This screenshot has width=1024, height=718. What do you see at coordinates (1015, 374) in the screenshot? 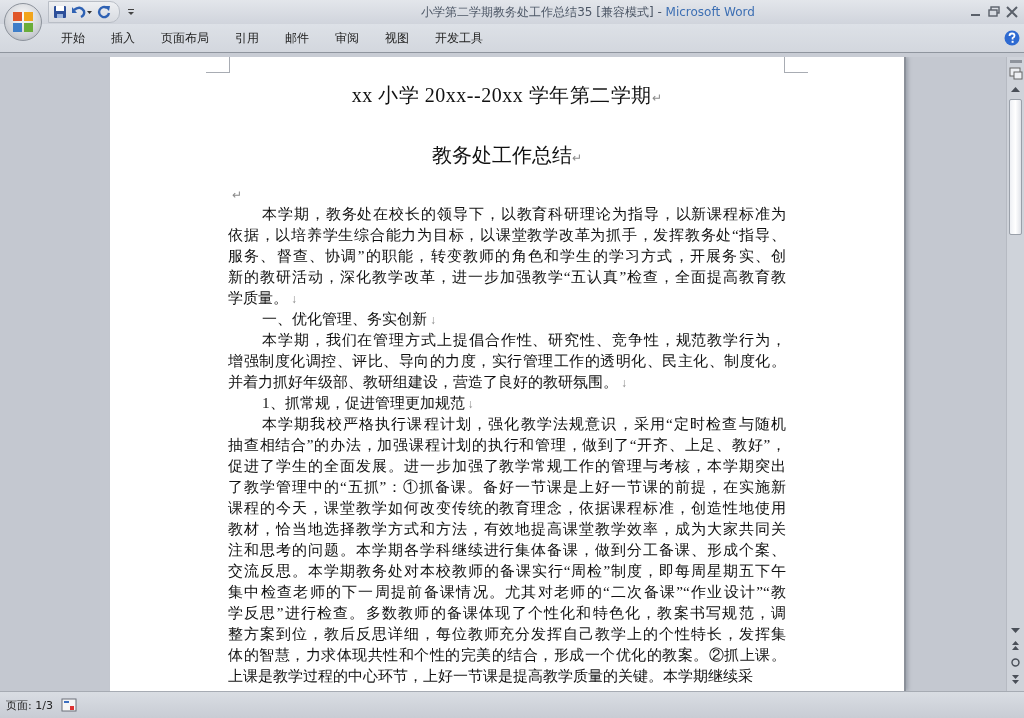
I see `vertical-scrollbar` at bounding box center [1015, 374].